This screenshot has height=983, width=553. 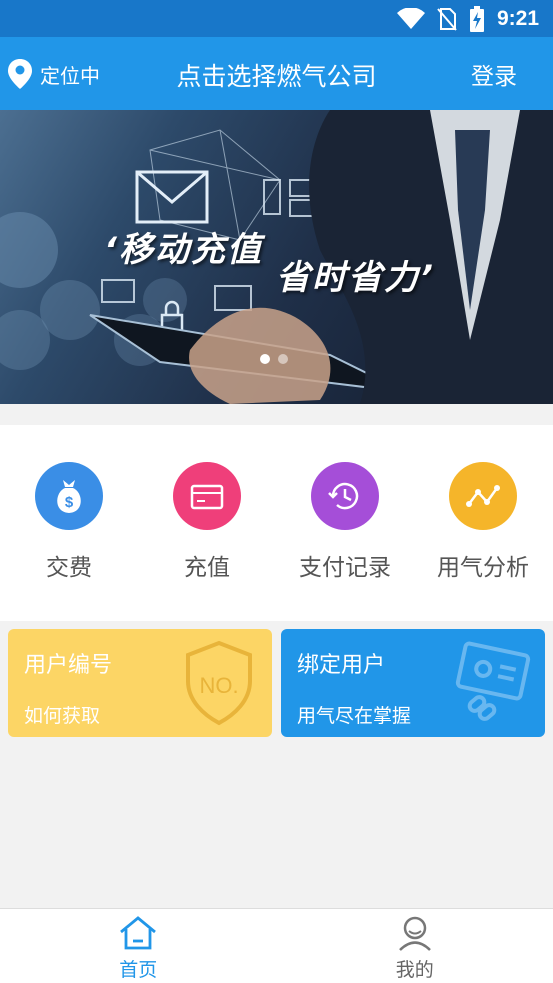 I want to click on money-bag-icon: $, so click(x=69, y=496).